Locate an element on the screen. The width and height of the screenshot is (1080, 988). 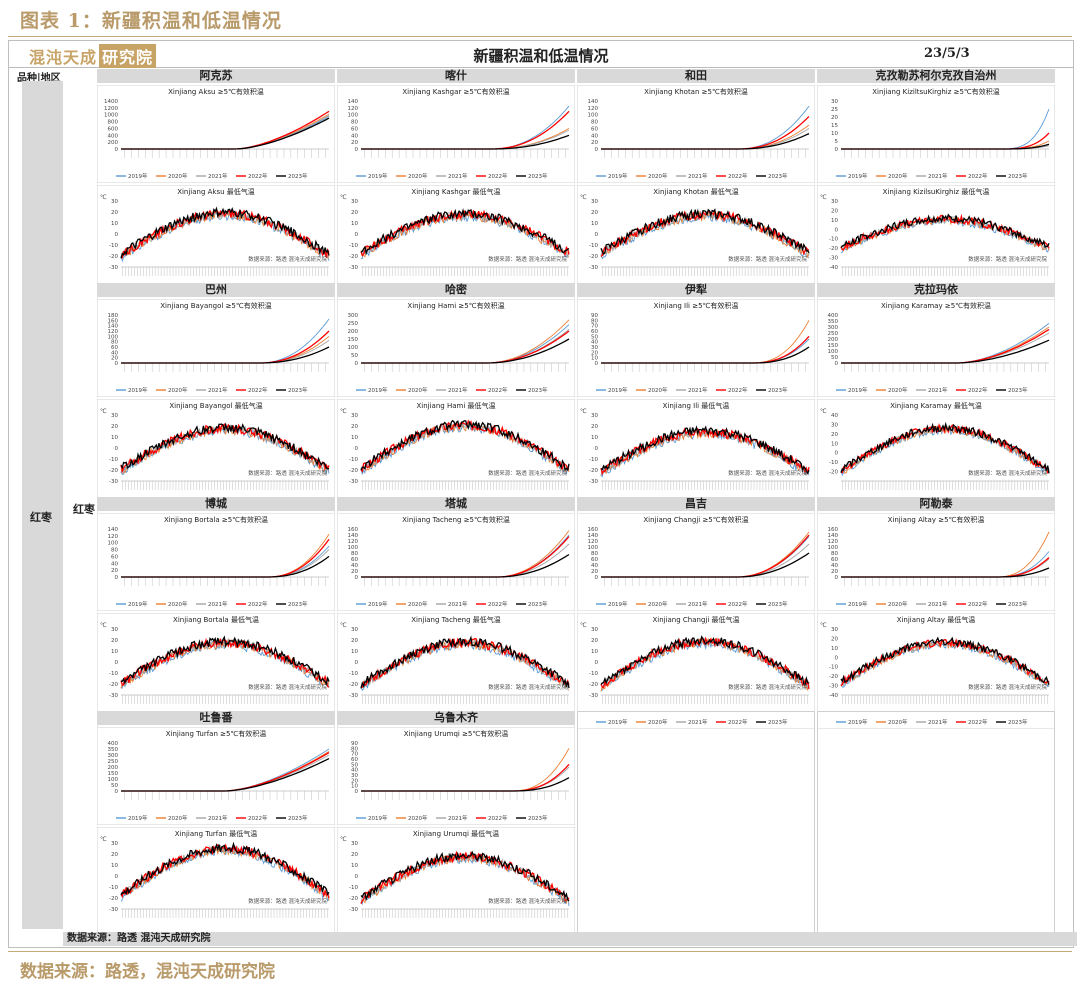
legend-label: 2023年 is located at coordinates (298, 390).